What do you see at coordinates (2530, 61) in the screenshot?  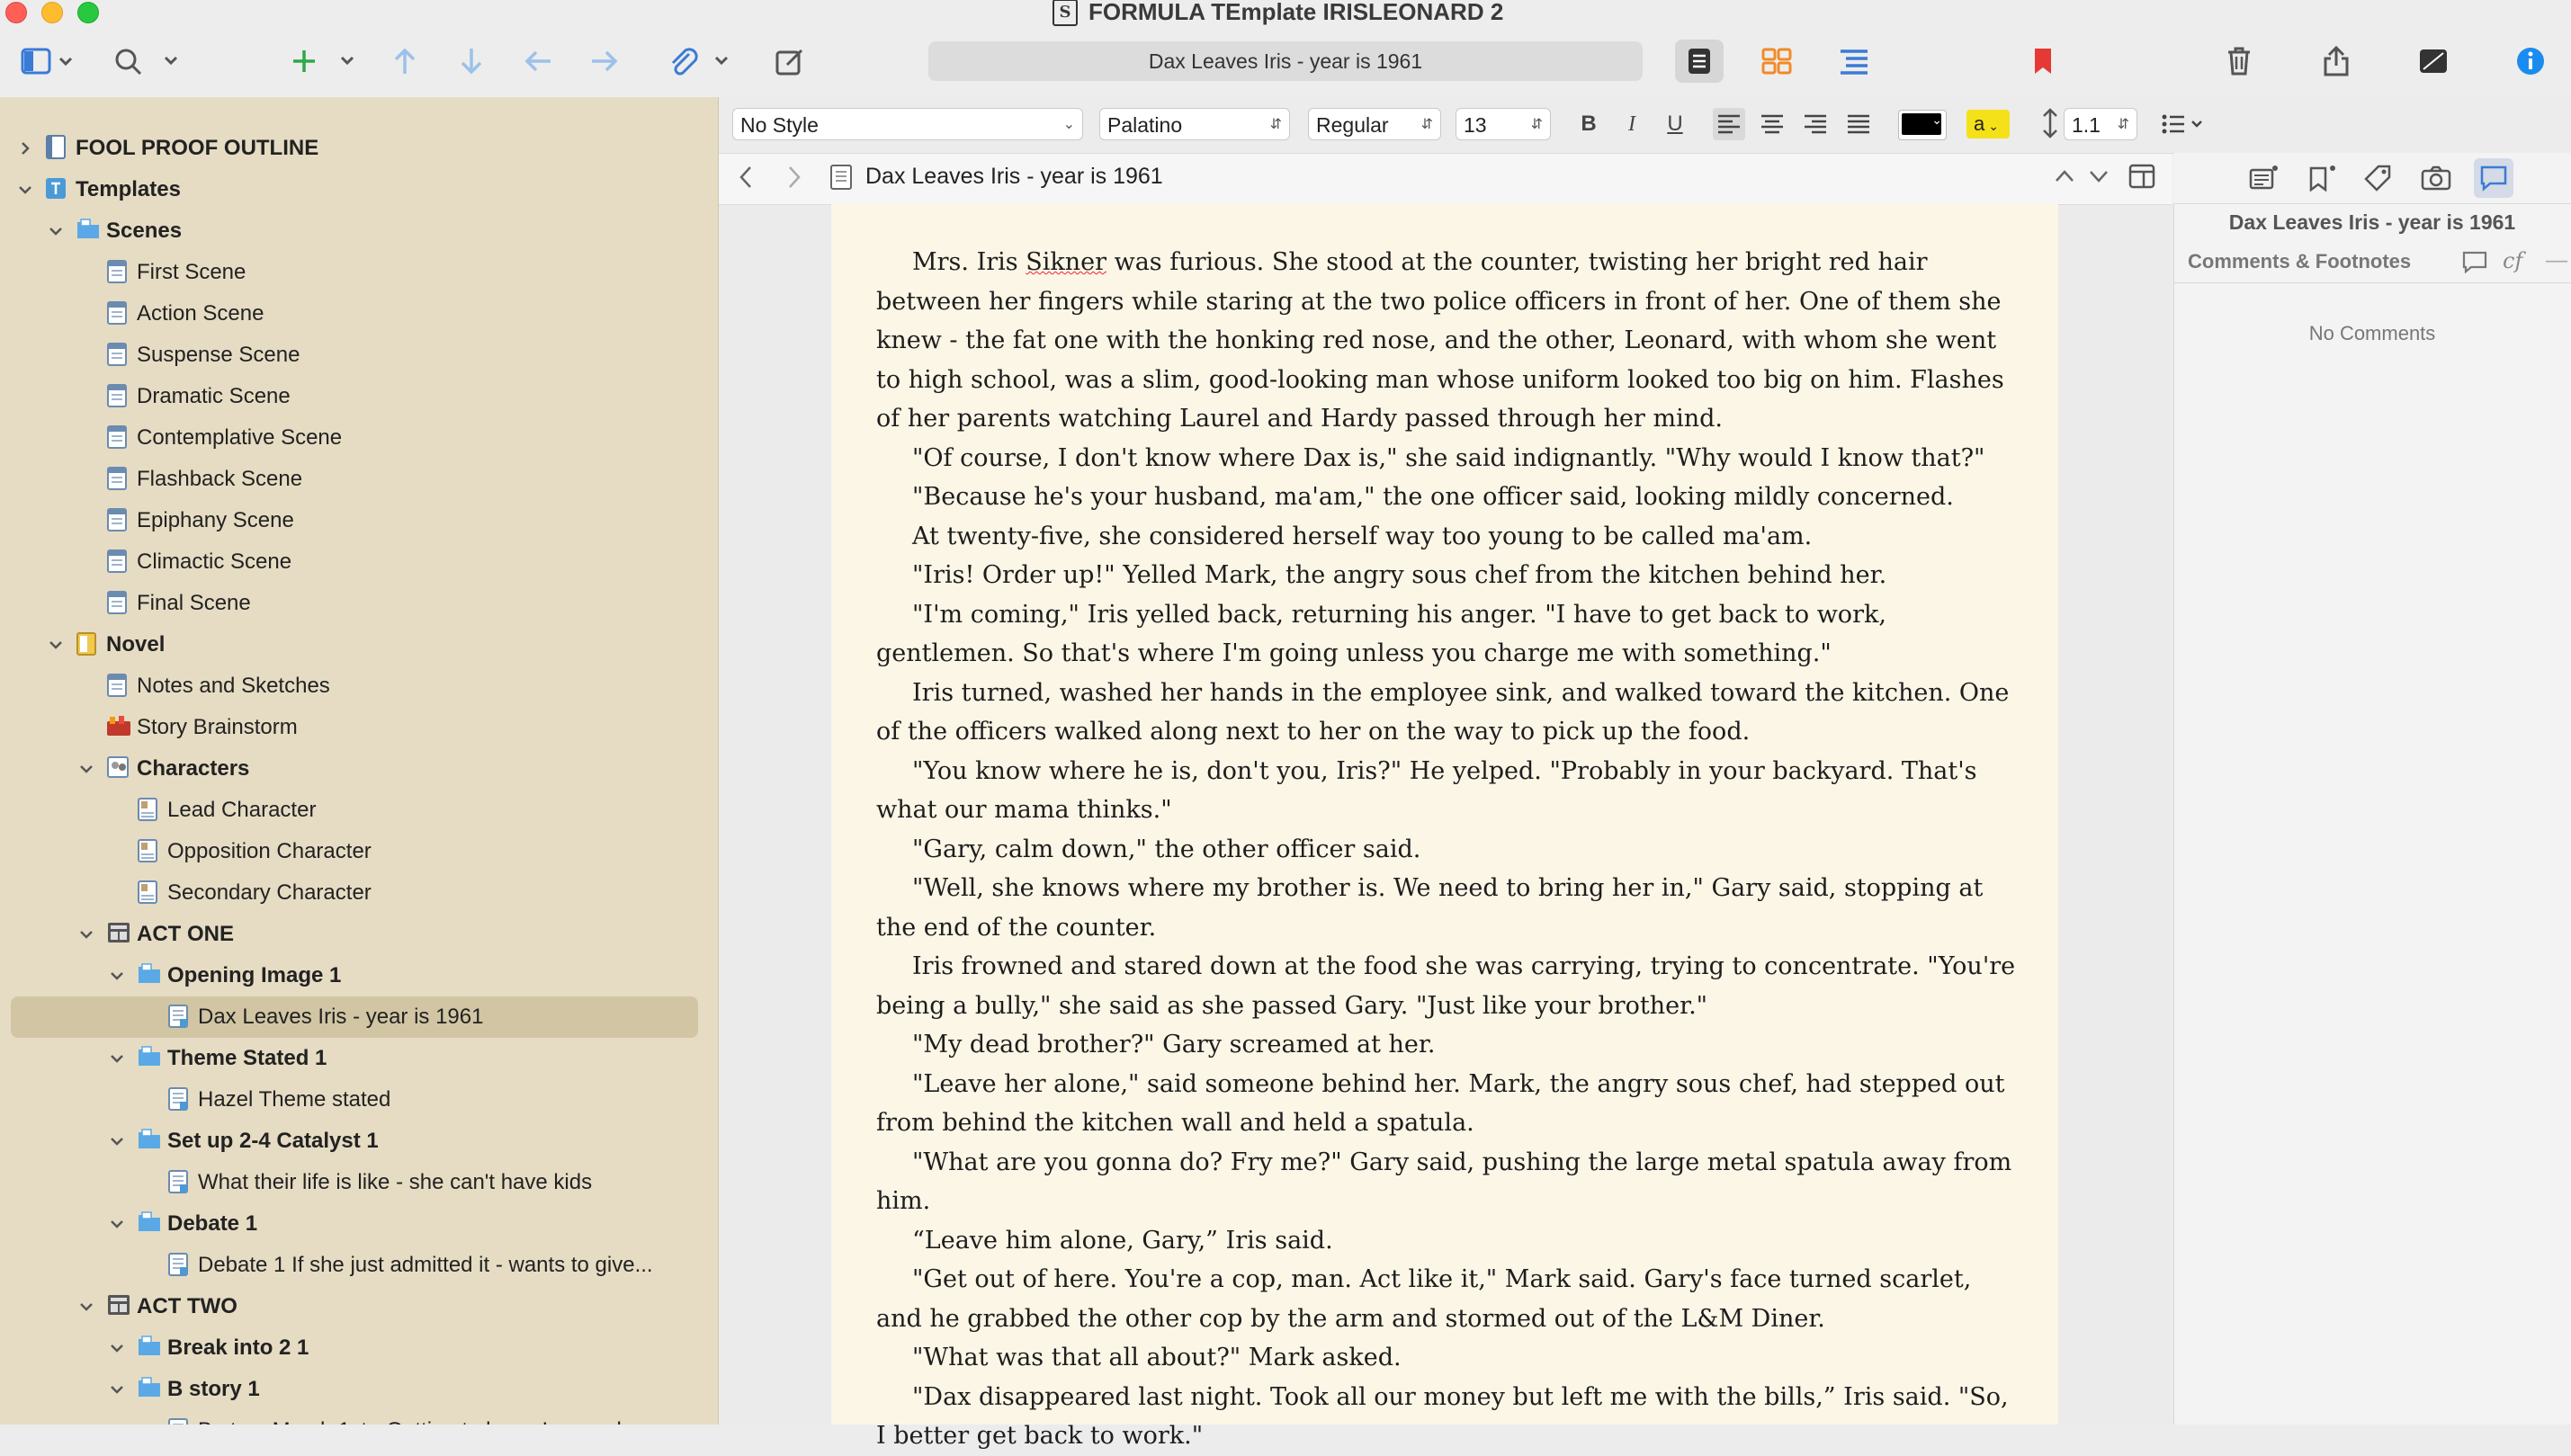 I see `inspector-toggle-button` at bounding box center [2530, 61].